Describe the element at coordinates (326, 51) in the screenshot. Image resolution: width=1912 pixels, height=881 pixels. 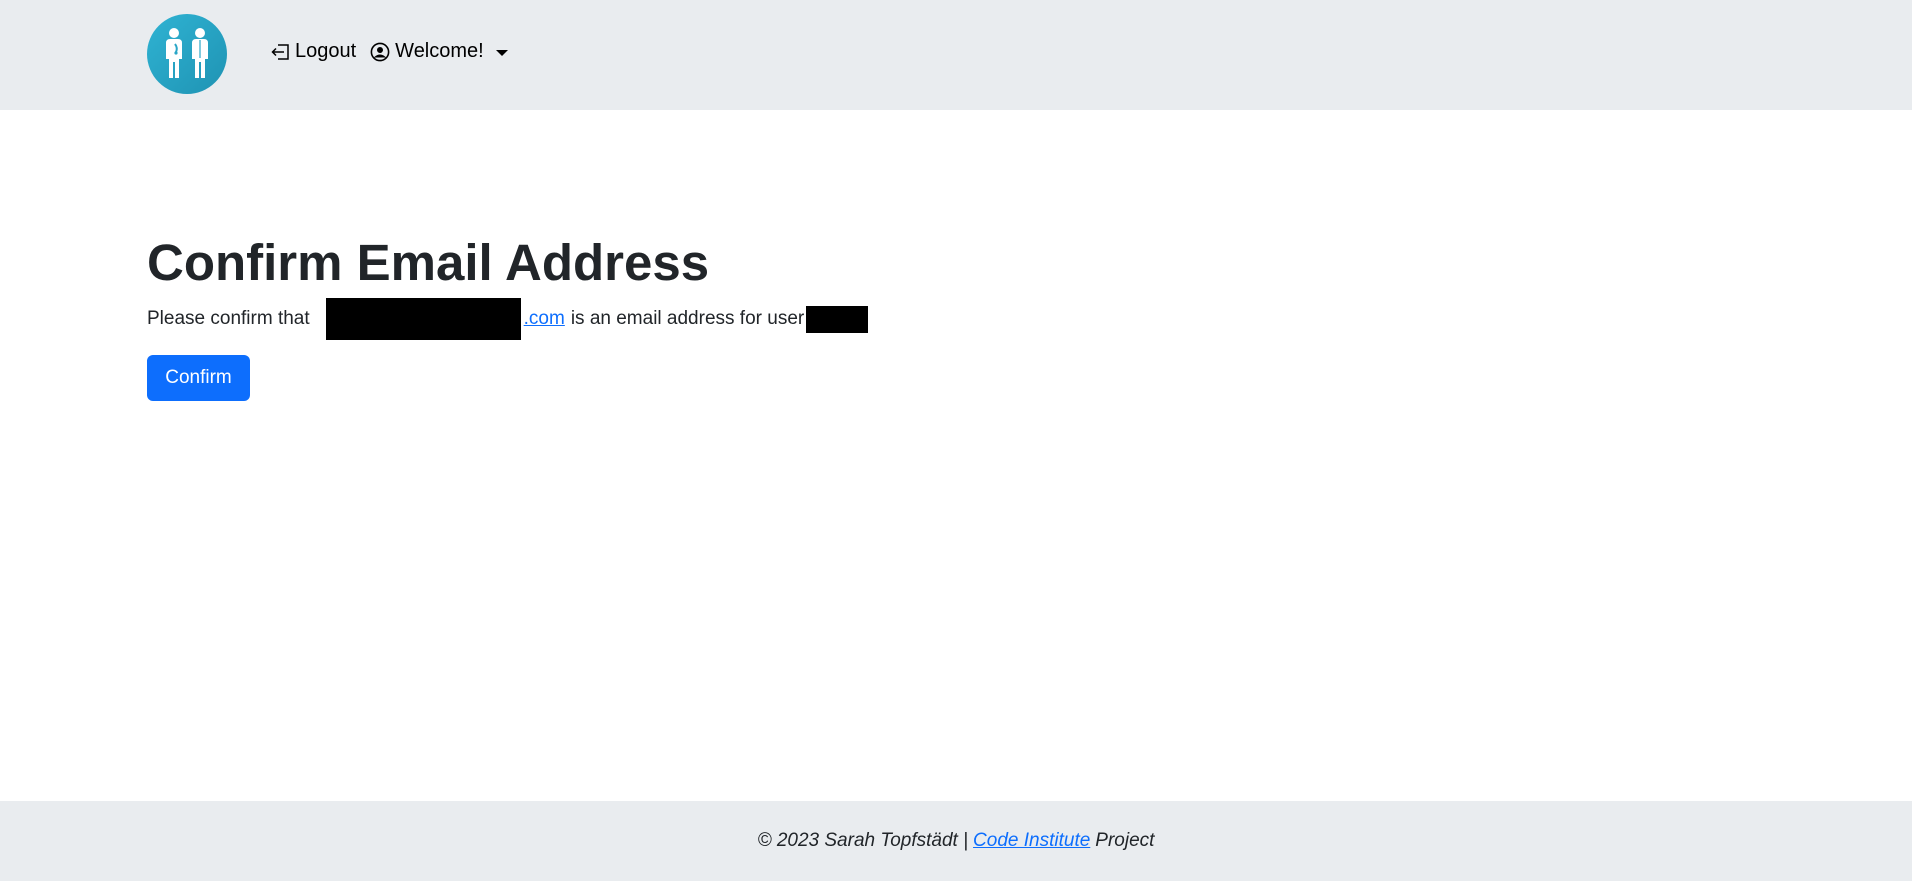
I see `logout-label: Logout` at that location.